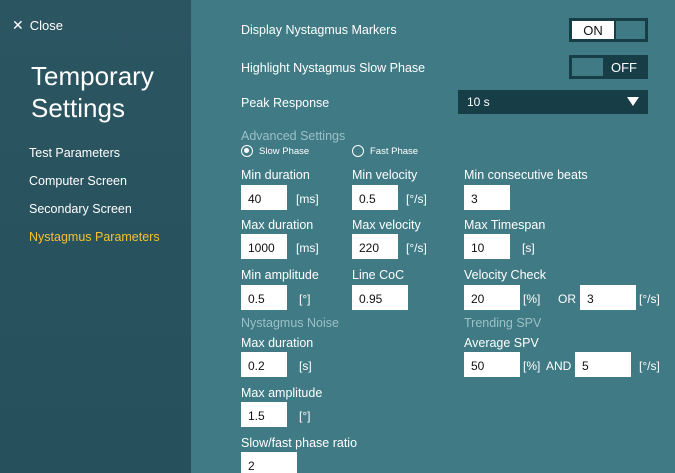 The image size is (675, 473). I want to click on noise-max-duration-input: 0.2, so click(264, 364).